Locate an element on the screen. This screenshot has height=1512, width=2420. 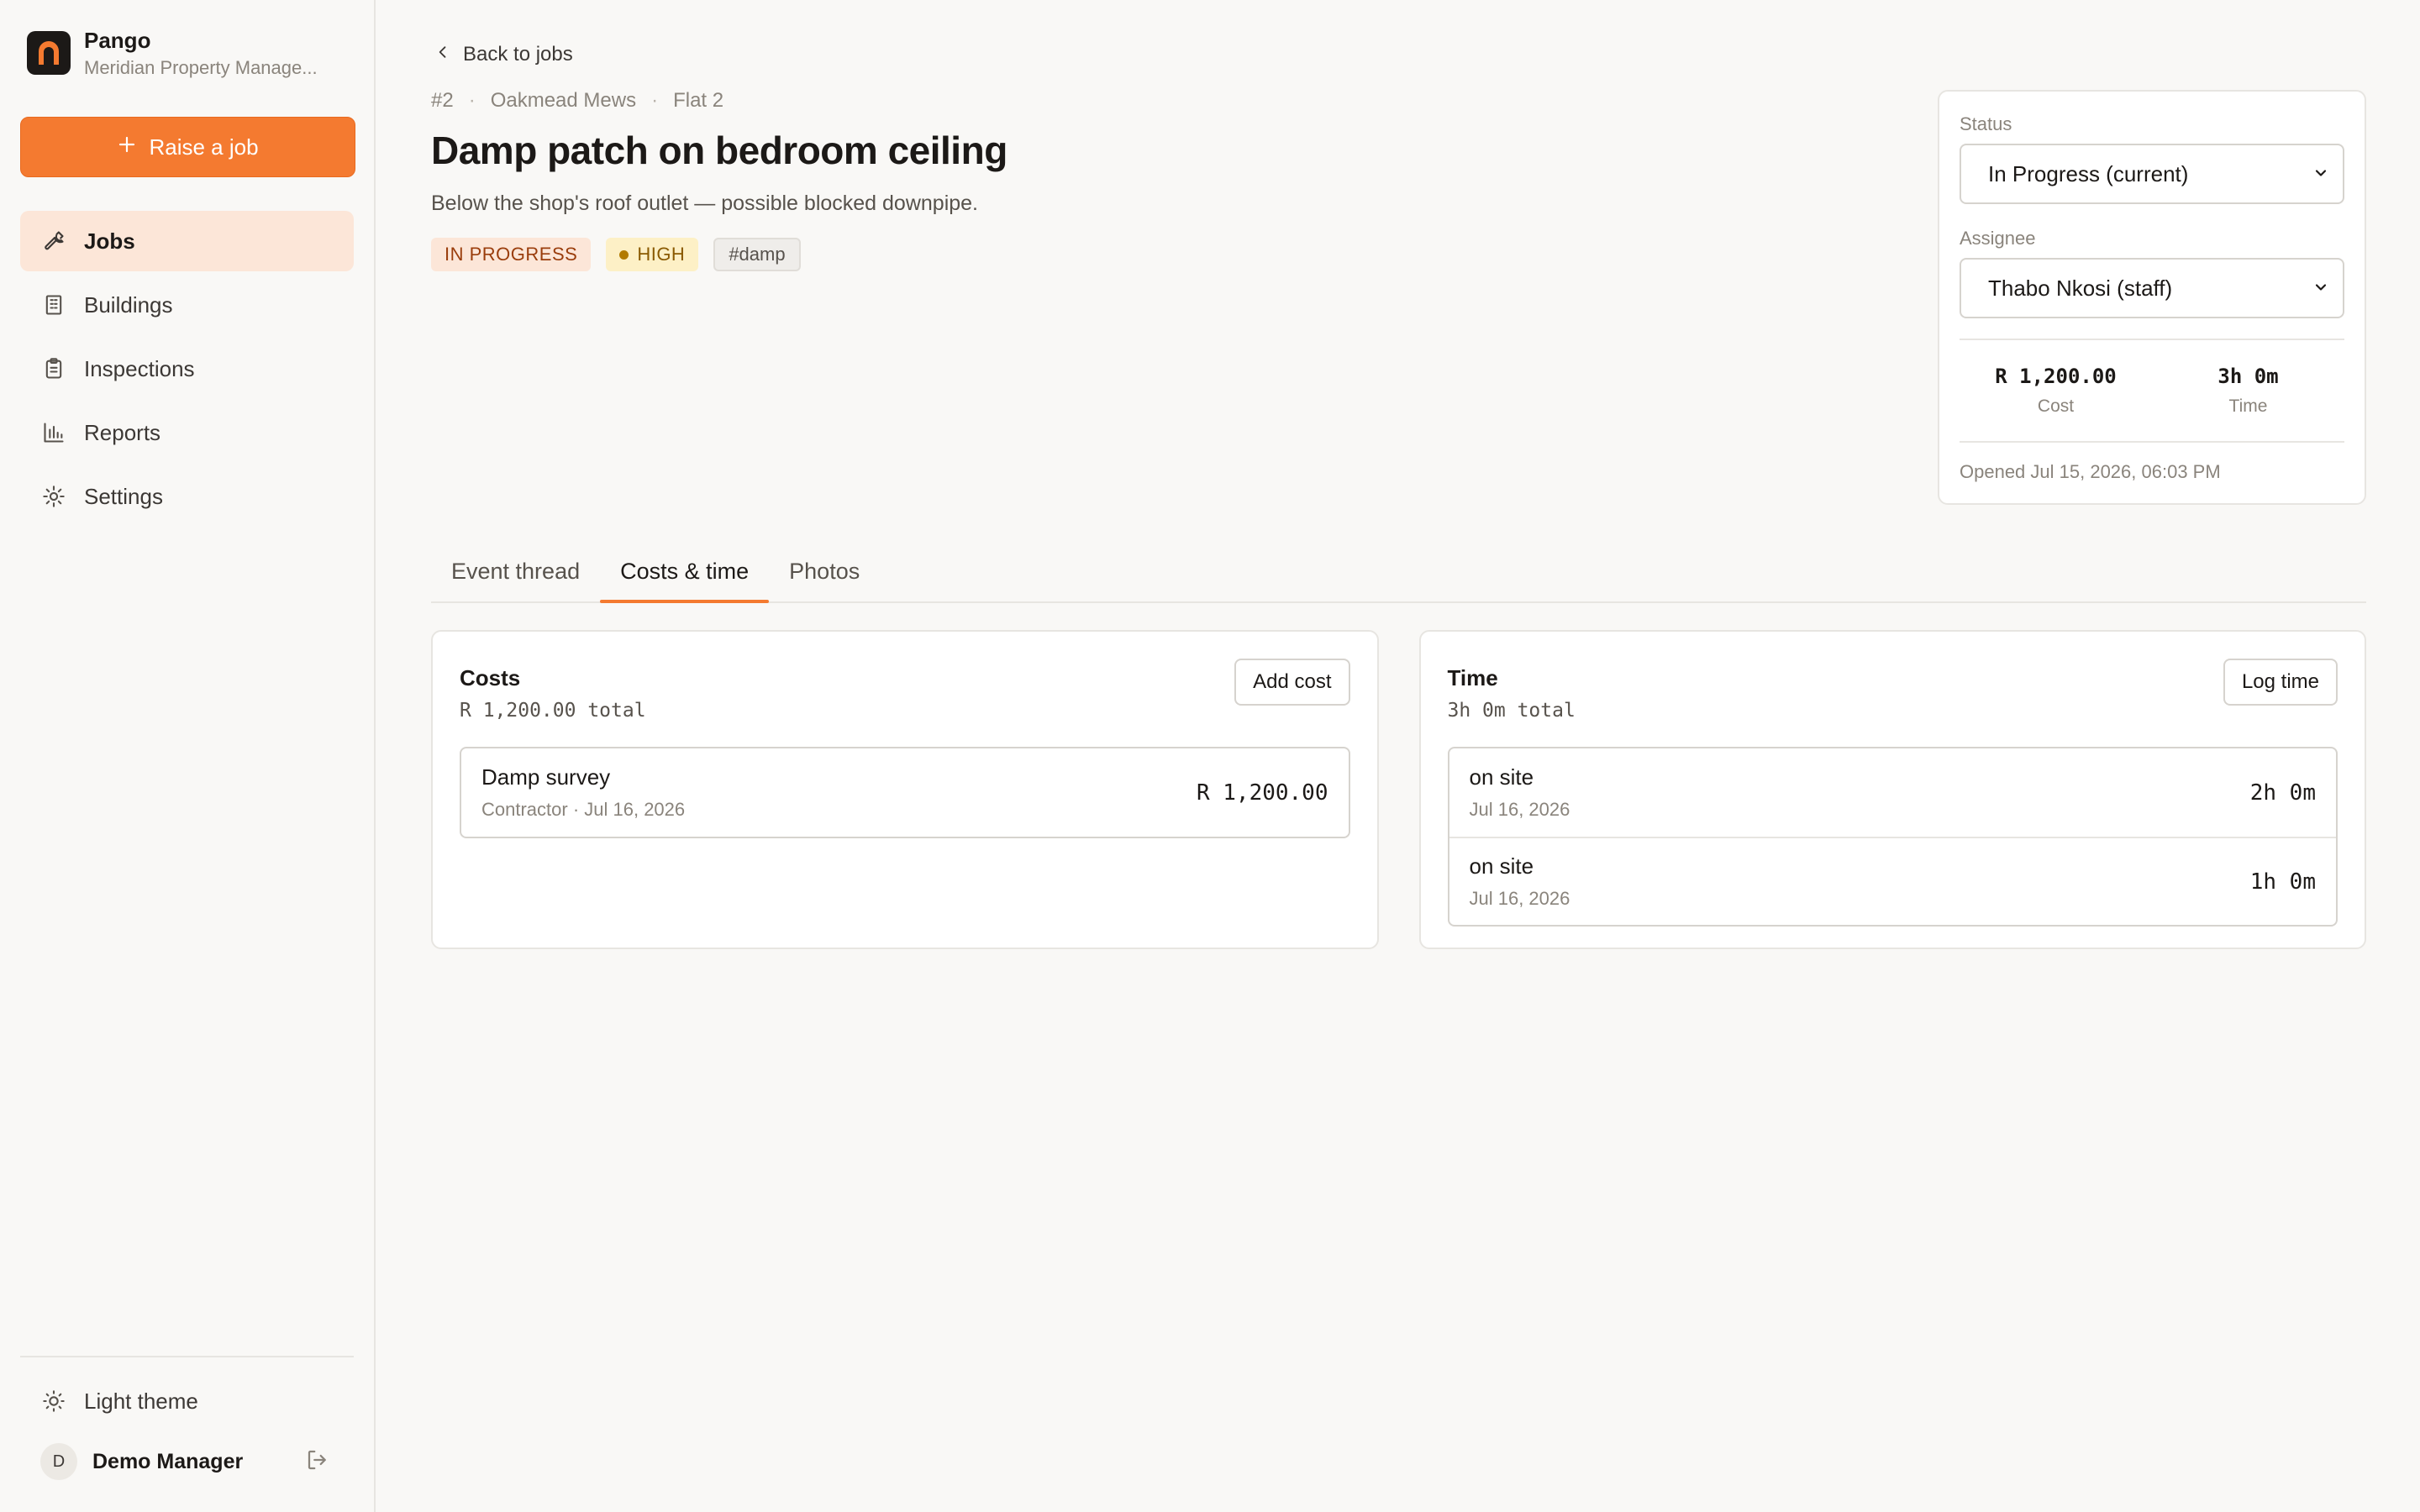
job-number: #2 is located at coordinates (442, 100).